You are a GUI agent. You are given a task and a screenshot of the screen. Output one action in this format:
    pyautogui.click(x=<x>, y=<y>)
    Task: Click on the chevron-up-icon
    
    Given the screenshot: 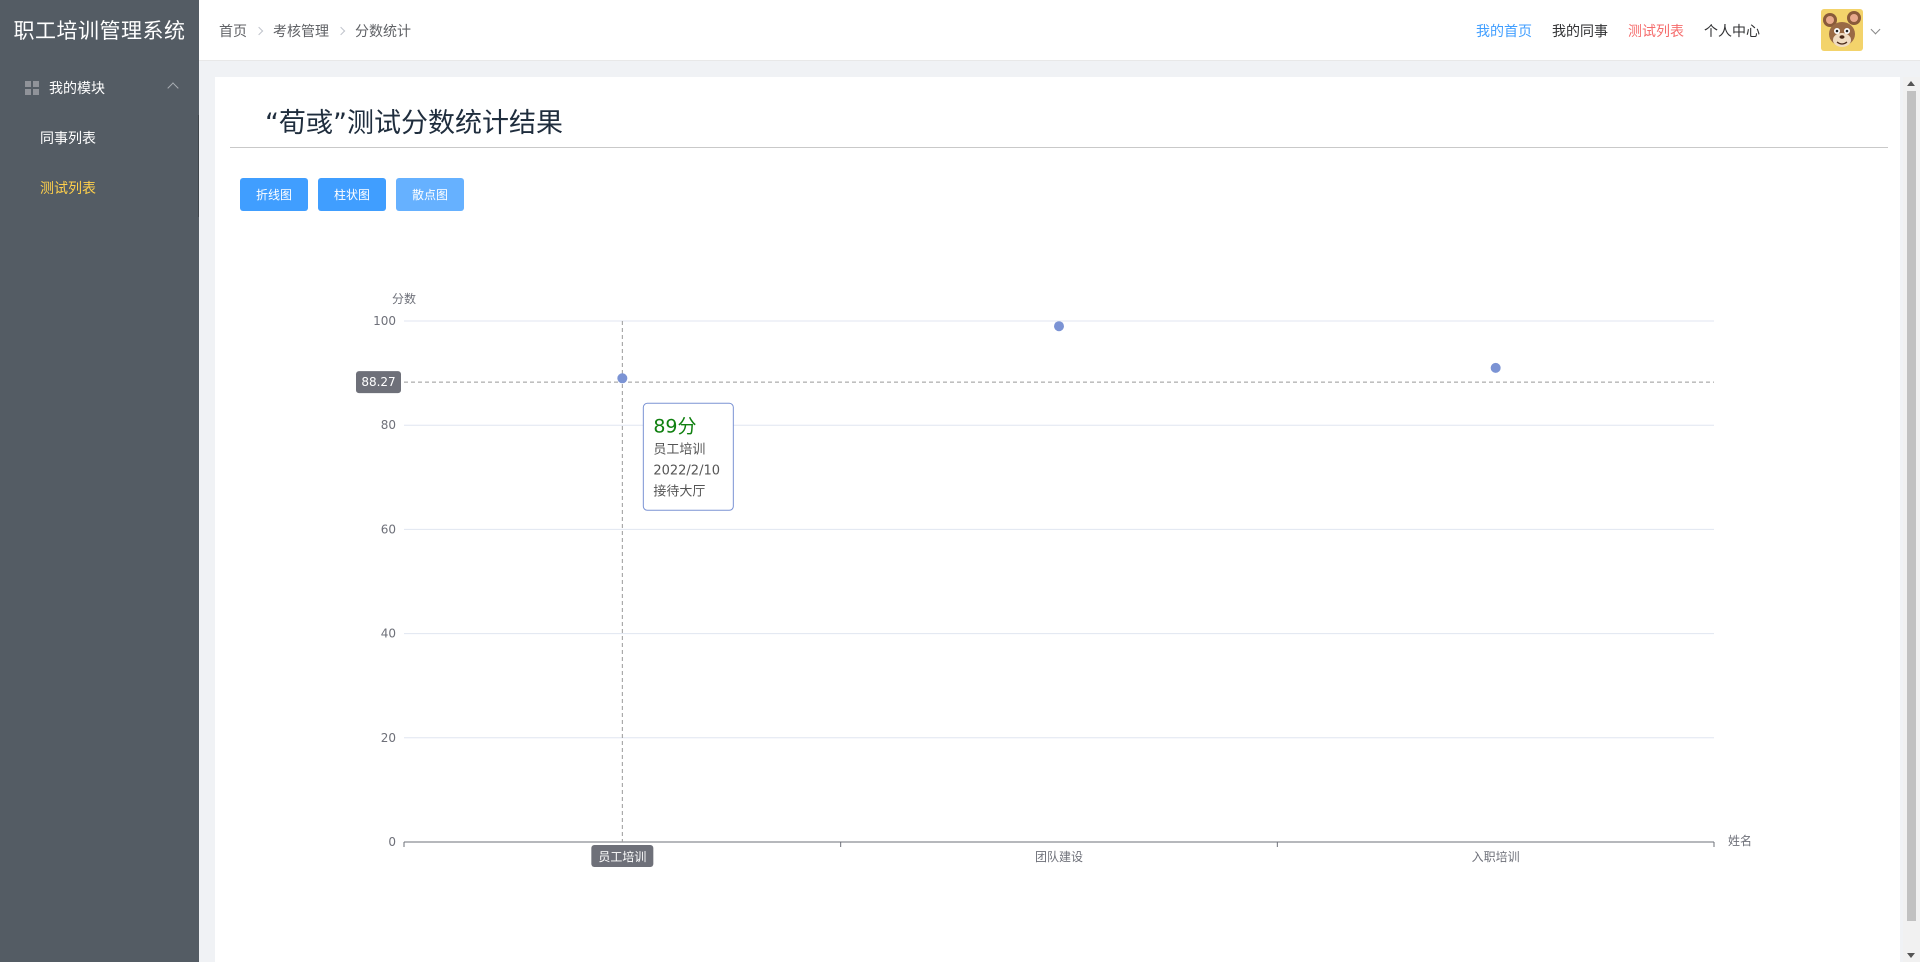 What is the action you would take?
    pyautogui.click(x=173, y=88)
    